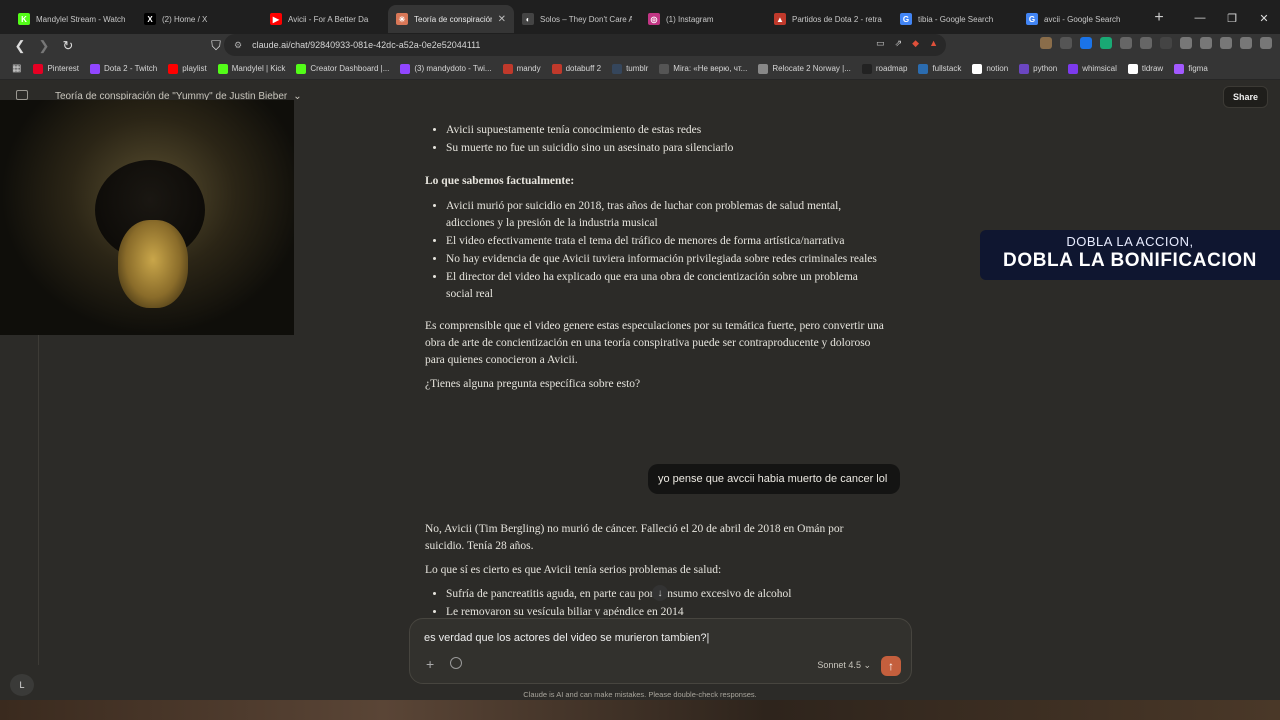 The width and height of the screenshot is (1280, 720). What do you see at coordinates (187, 68) in the screenshot?
I see `bookmark-item: playlist` at bounding box center [187, 68].